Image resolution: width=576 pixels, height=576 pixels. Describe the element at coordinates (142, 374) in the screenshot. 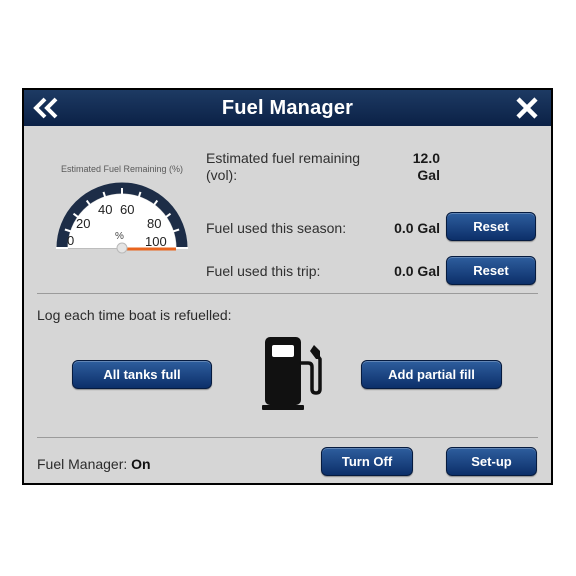

I see `all-tanks-full-button: All tanks full` at that location.